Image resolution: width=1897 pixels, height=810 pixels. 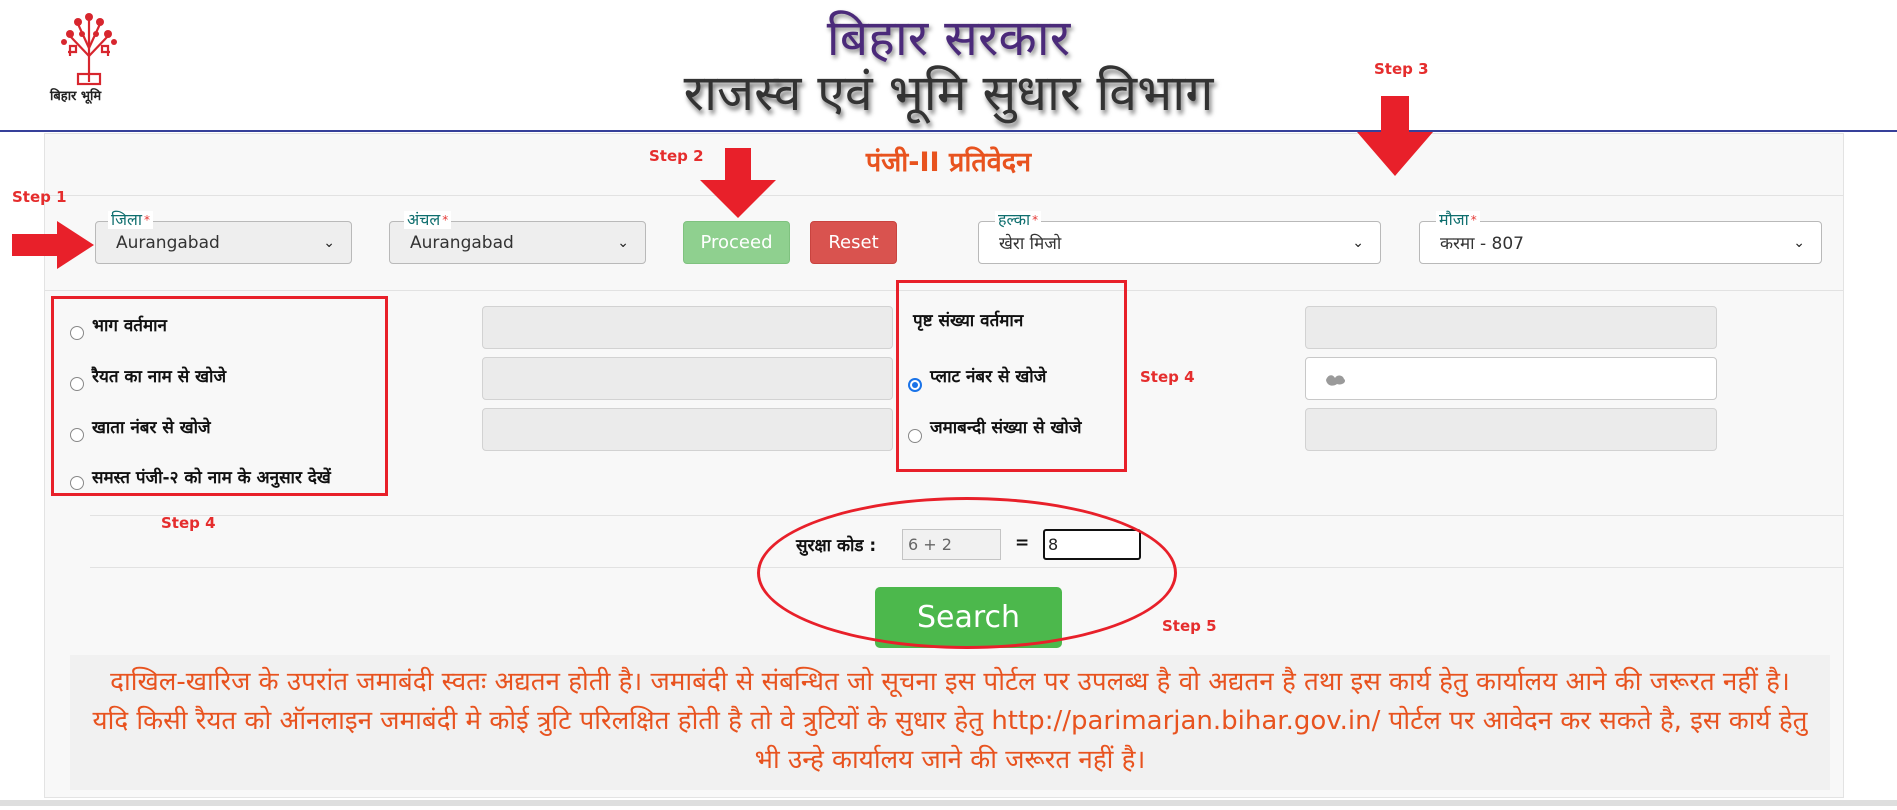 I want to click on district-label: जिला *, so click(x=131, y=220).